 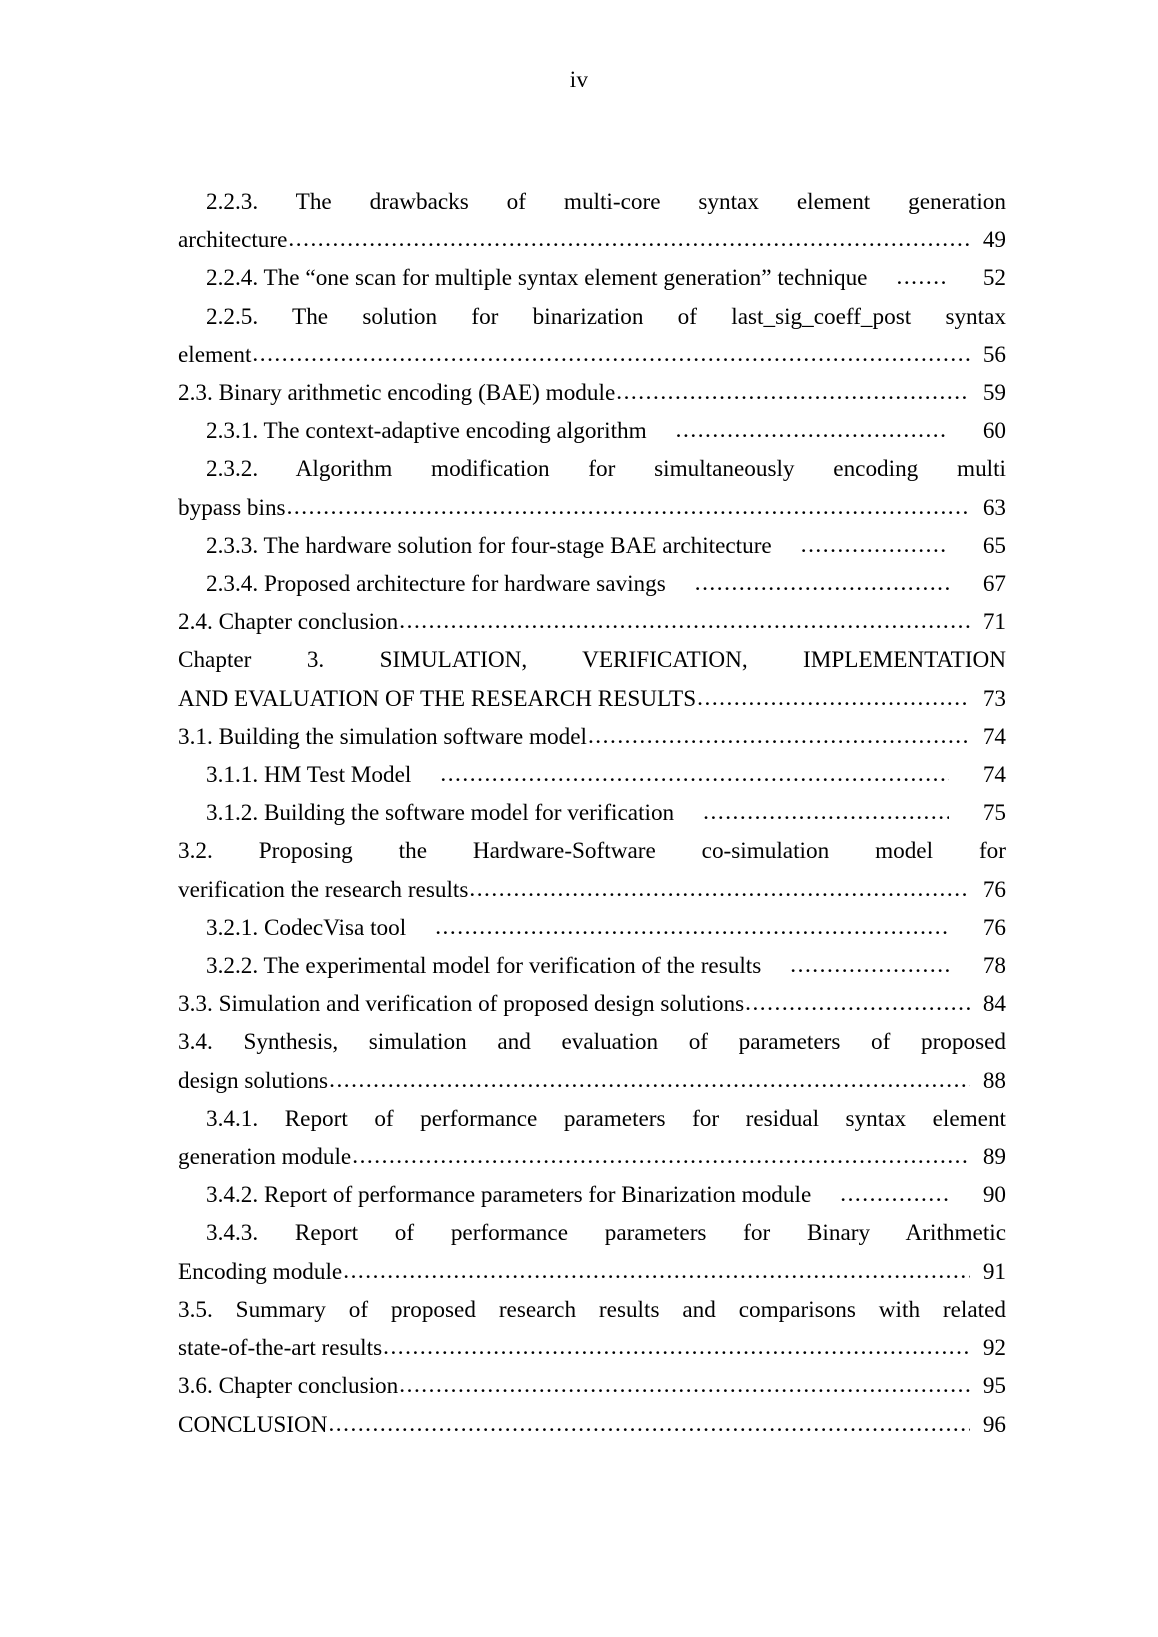 What do you see at coordinates (994, 354) in the screenshot?
I see `toc-page-number: 56` at bounding box center [994, 354].